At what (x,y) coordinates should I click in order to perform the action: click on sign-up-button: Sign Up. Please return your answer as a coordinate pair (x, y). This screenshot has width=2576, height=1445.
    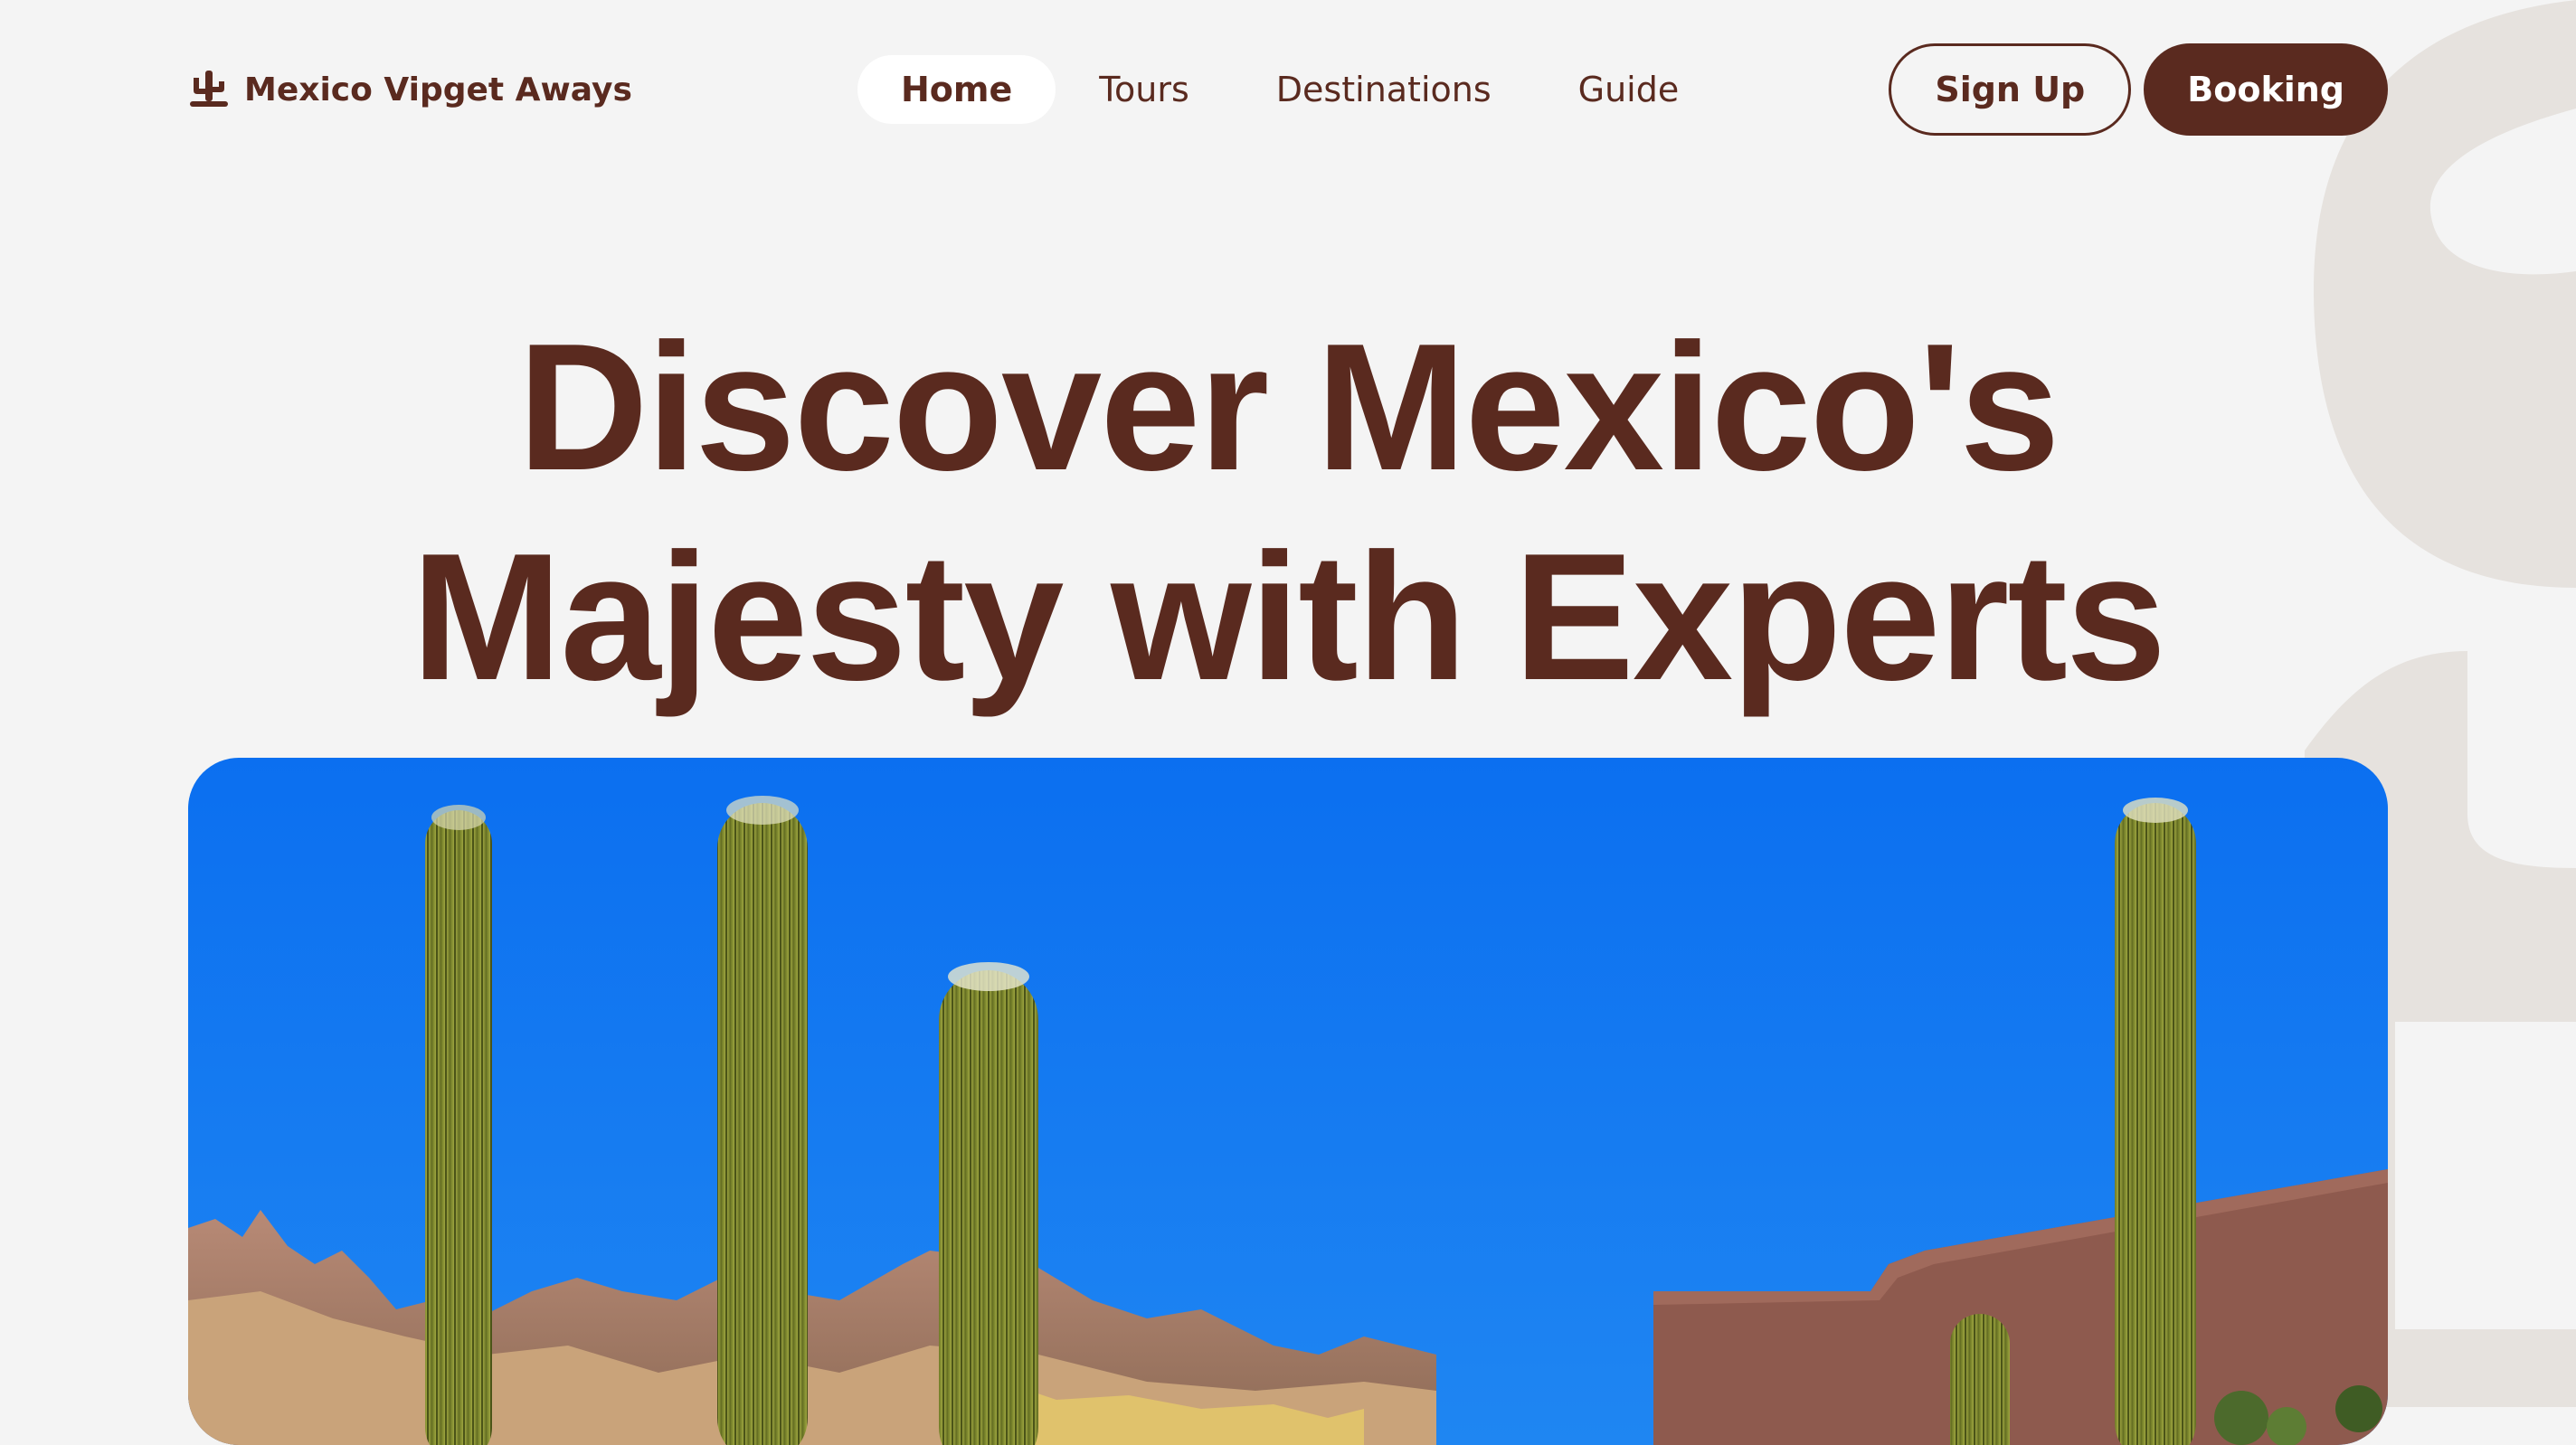
    Looking at the image, I should click on (2010, 90).